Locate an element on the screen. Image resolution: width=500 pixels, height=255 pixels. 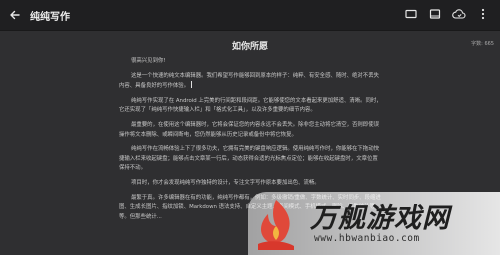
tablet-icon is located at coordinates (435, 14).